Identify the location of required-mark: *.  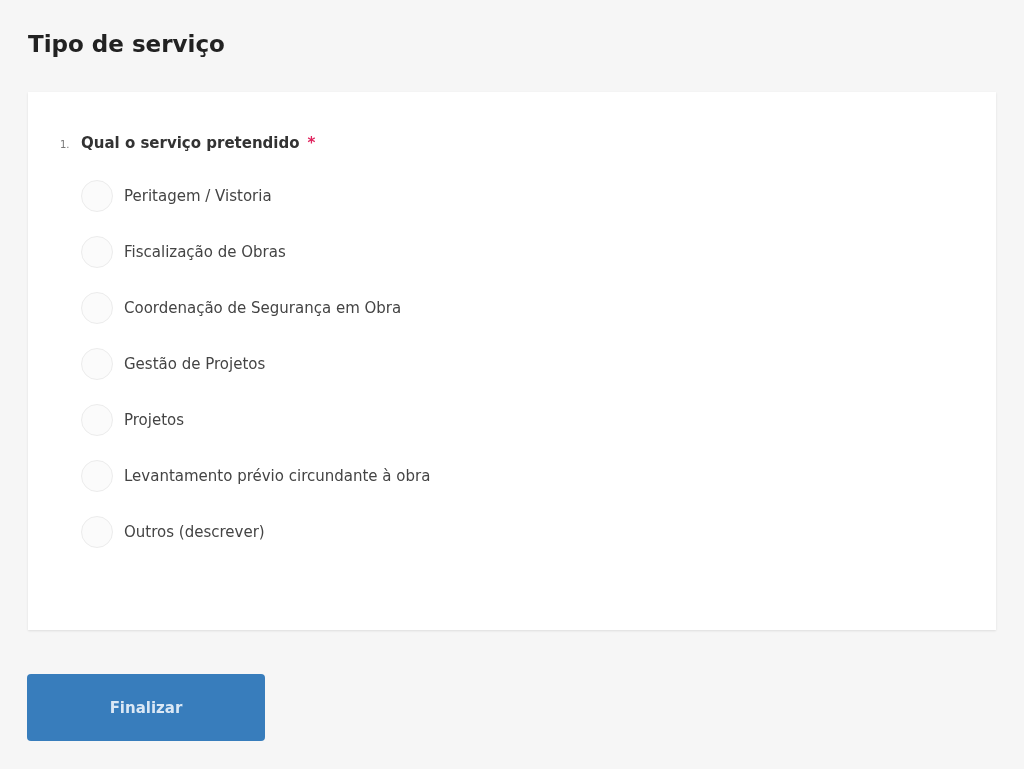
(311, 143).